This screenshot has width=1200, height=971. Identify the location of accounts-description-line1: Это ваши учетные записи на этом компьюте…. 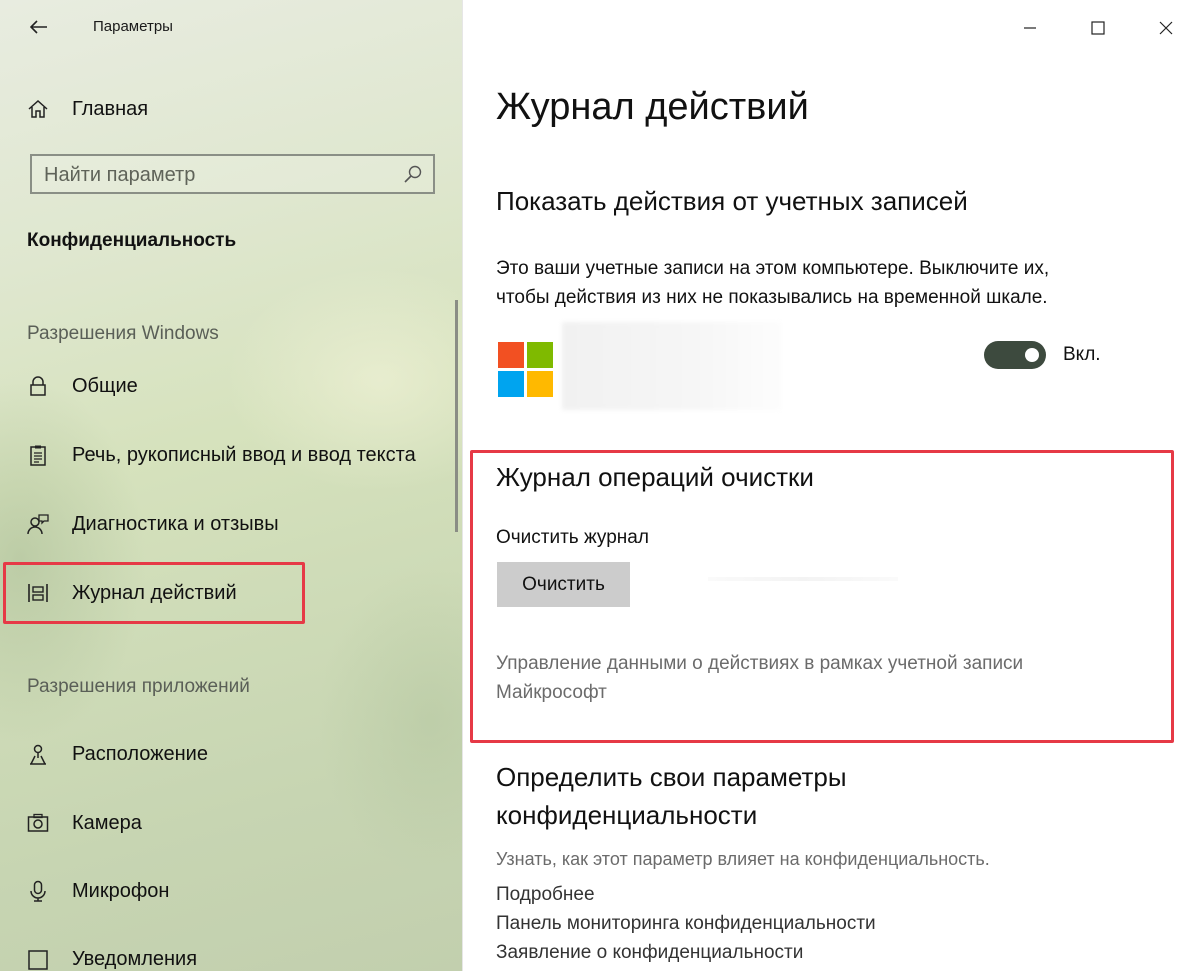
(773, 268).